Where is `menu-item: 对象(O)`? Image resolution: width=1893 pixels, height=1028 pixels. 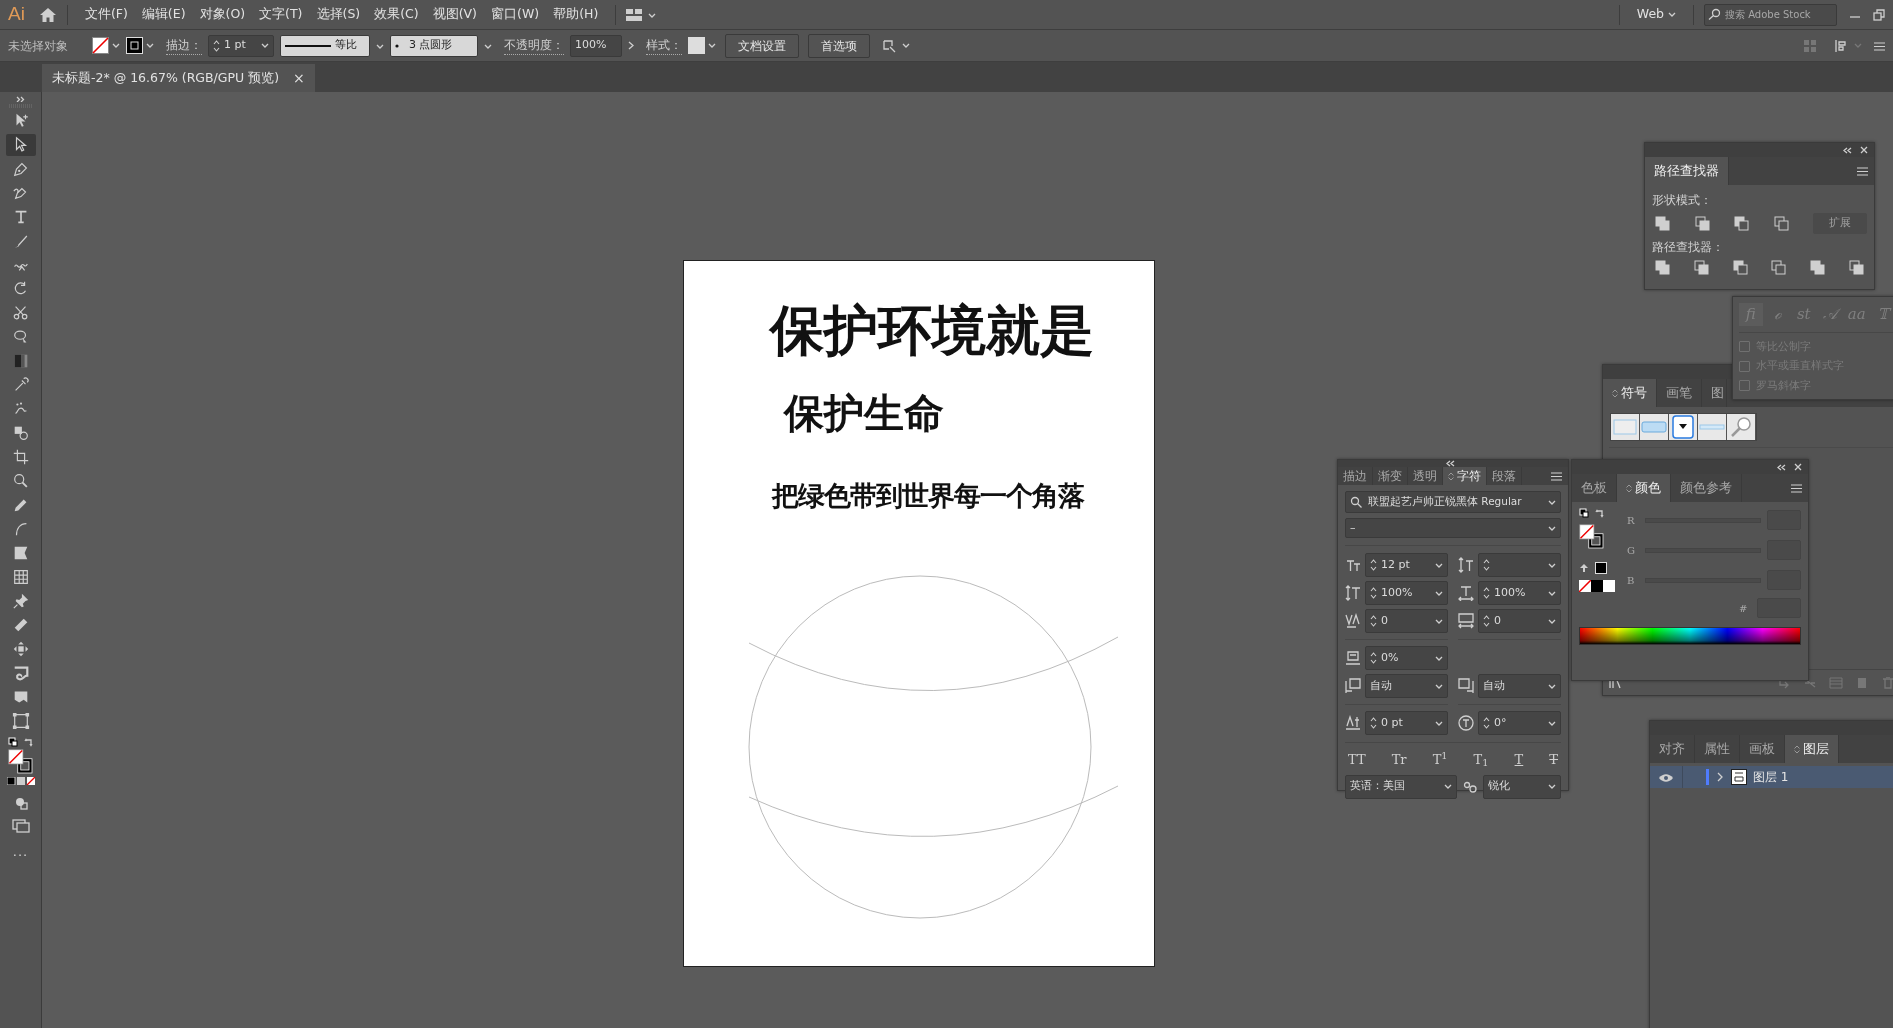 menu-item: 对象(O) is located at coordinates (222, 14).